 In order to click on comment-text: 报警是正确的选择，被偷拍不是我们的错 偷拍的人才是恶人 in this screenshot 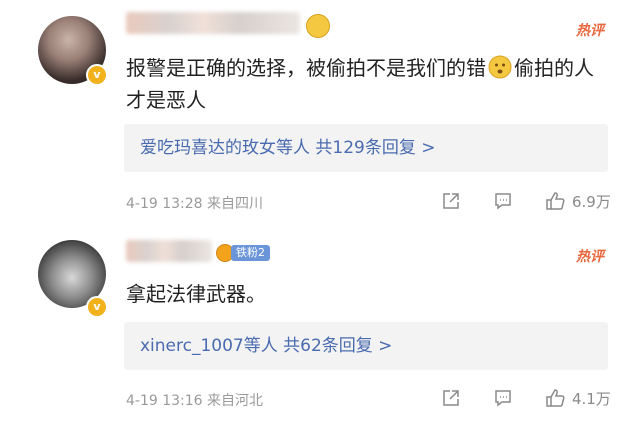, I will do `click(366, 84)`.